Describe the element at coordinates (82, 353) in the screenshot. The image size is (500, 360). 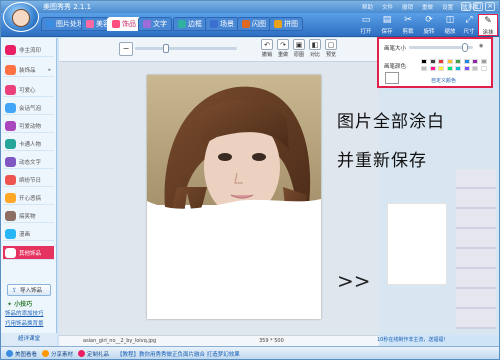
I see `gift-icon` at that location.